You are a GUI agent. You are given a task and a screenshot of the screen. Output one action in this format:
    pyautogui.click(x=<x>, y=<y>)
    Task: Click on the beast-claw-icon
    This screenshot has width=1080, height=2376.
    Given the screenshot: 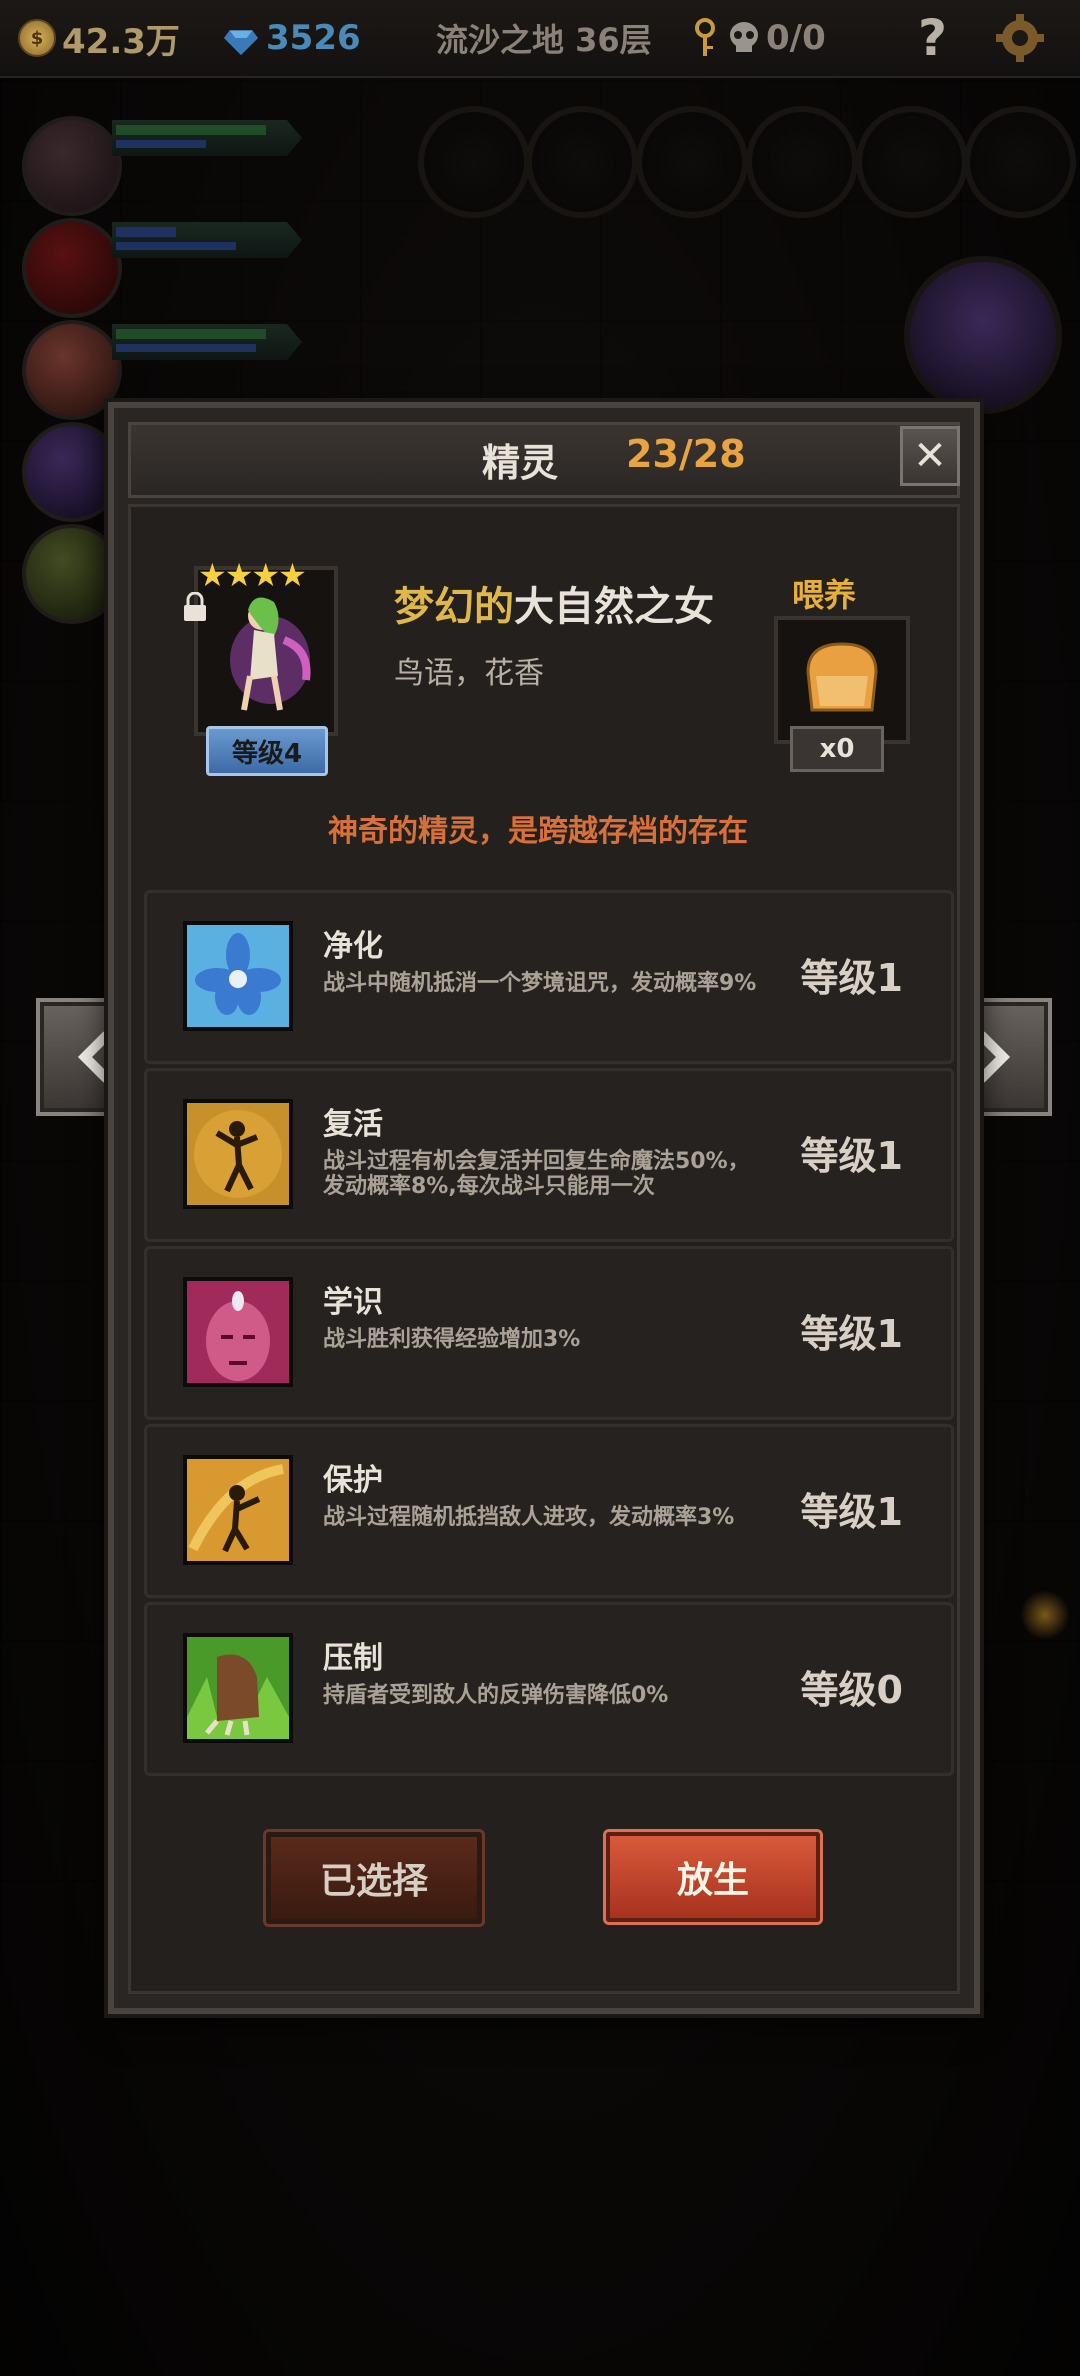 What is the action you would take?
    pyautogui.click(x=238, y=1688)
    